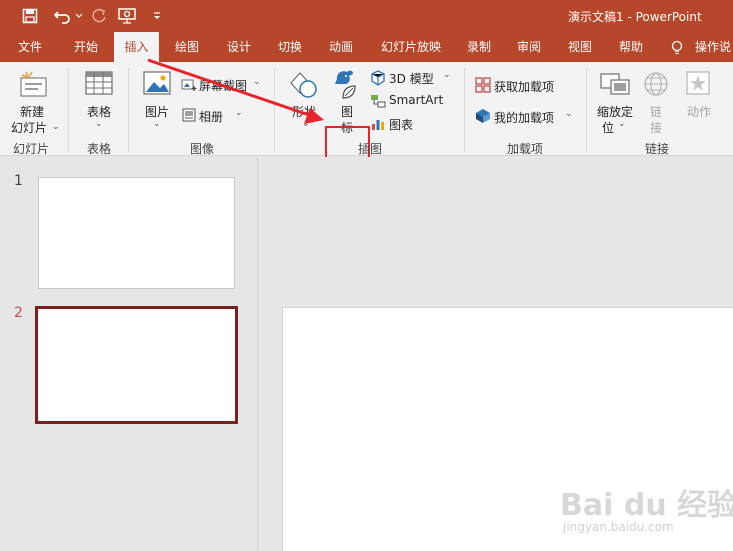  What do you see at coordinates (189, 86) in the screenshot?
I see `screenshot-icon` at bounding box center [189, 86].